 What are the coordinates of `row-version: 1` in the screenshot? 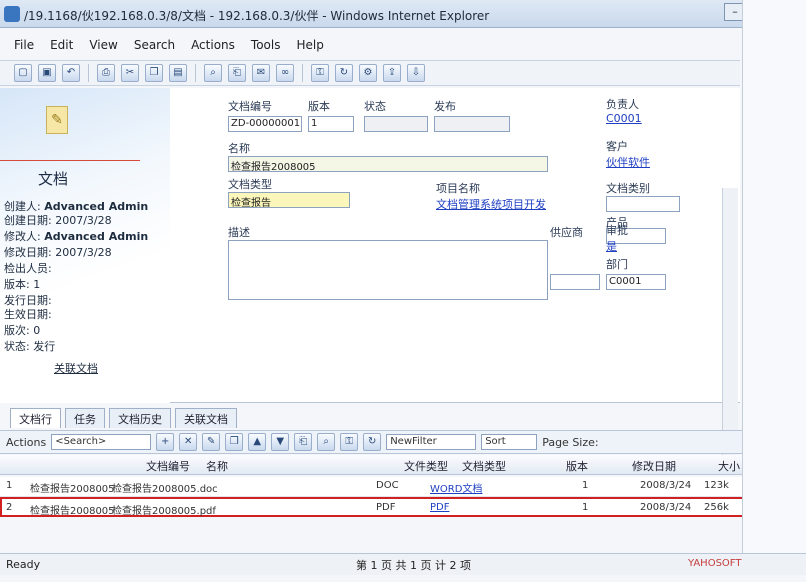 It's located at (585, 507).